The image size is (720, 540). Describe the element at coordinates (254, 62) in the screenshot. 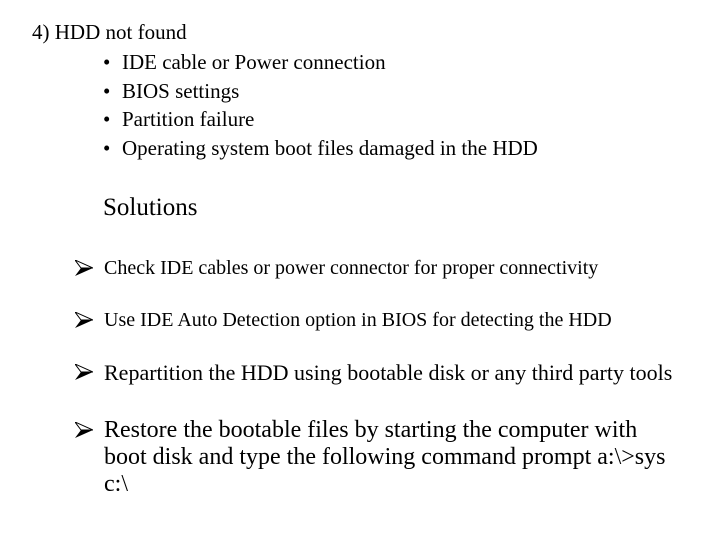

I see `cause-text: IDE cable or Power connection` at that location.